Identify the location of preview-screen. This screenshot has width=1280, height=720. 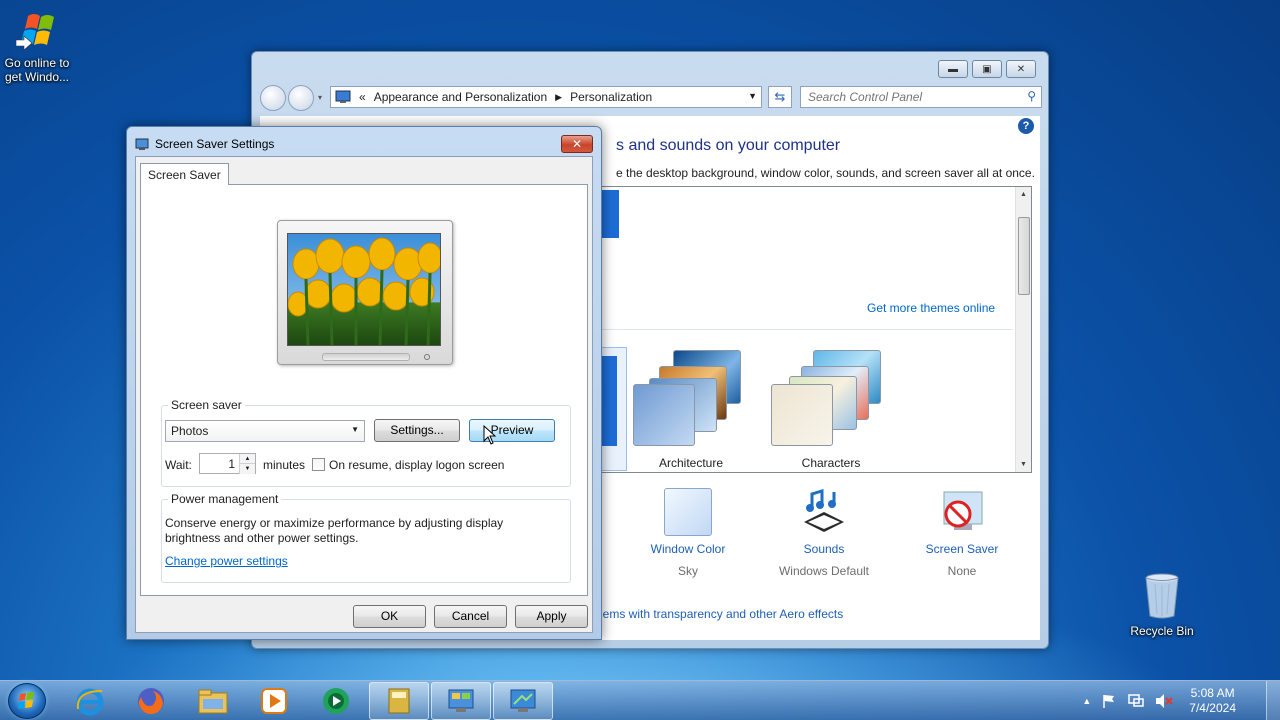
(364, 289).